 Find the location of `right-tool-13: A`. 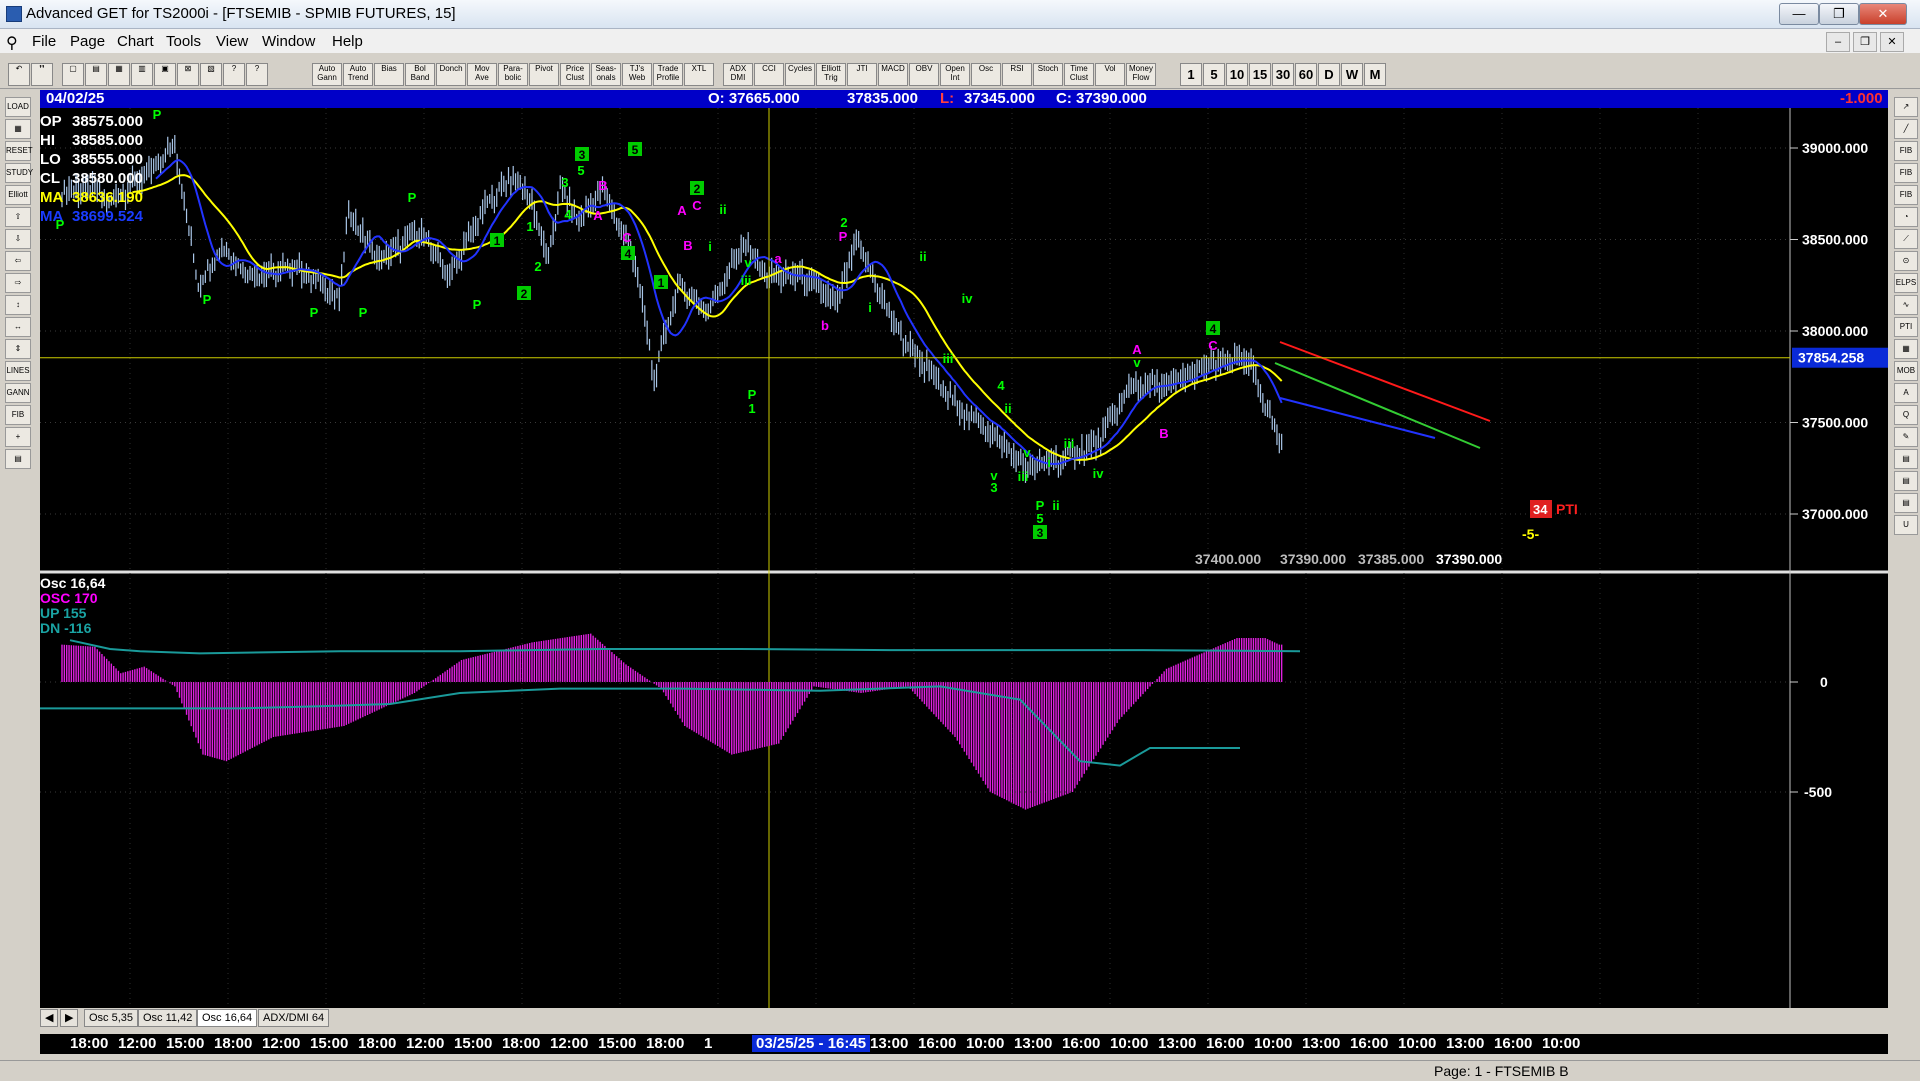

right-tool-13: A is located at coordinates (1906, 393).